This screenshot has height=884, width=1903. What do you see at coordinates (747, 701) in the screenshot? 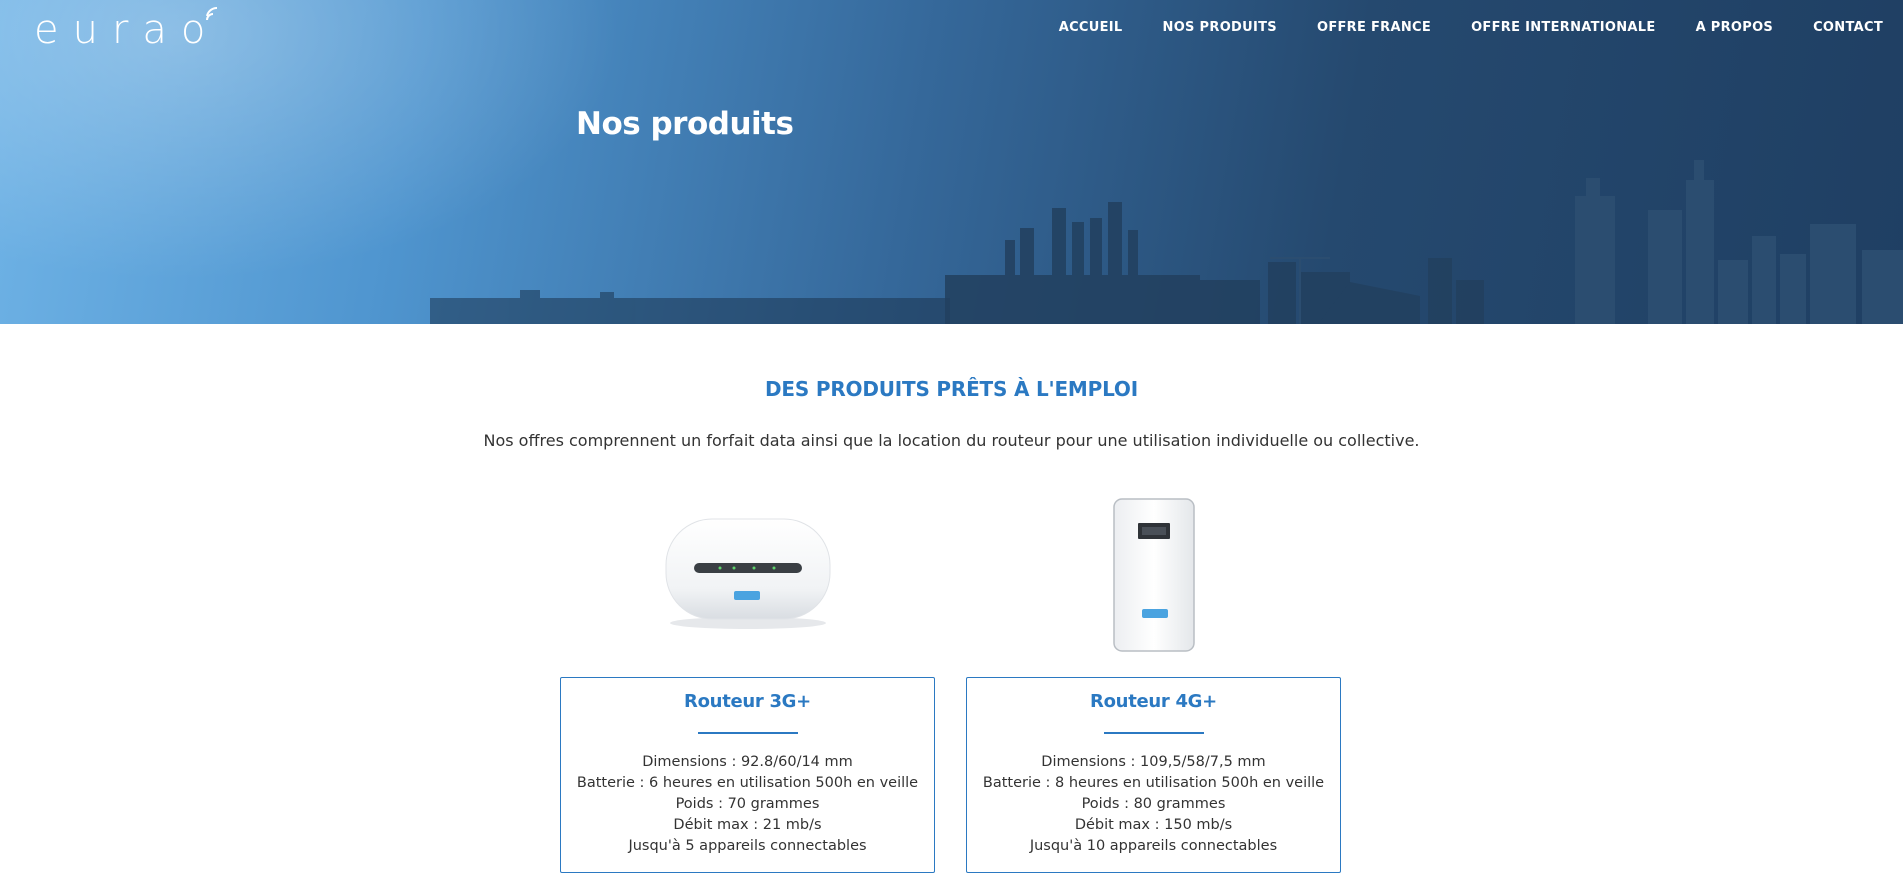
I see `product-title: Routeur 3G+` at bounding box center [747, 701].